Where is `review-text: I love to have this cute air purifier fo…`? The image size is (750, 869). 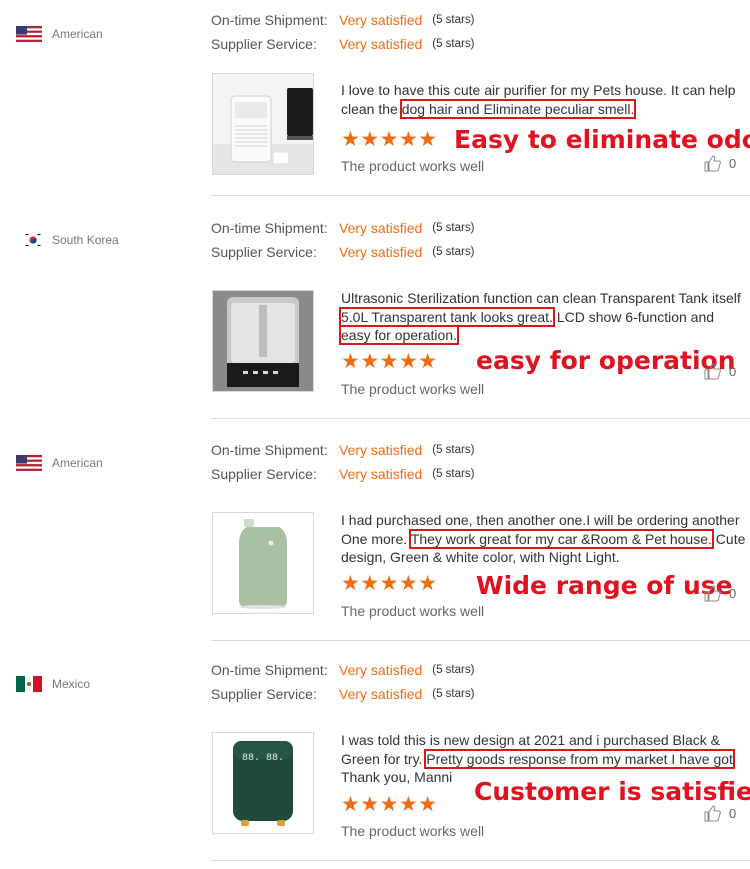 review-text: I love to have this cute air purifier fo… is located at coordinates (543, 100).